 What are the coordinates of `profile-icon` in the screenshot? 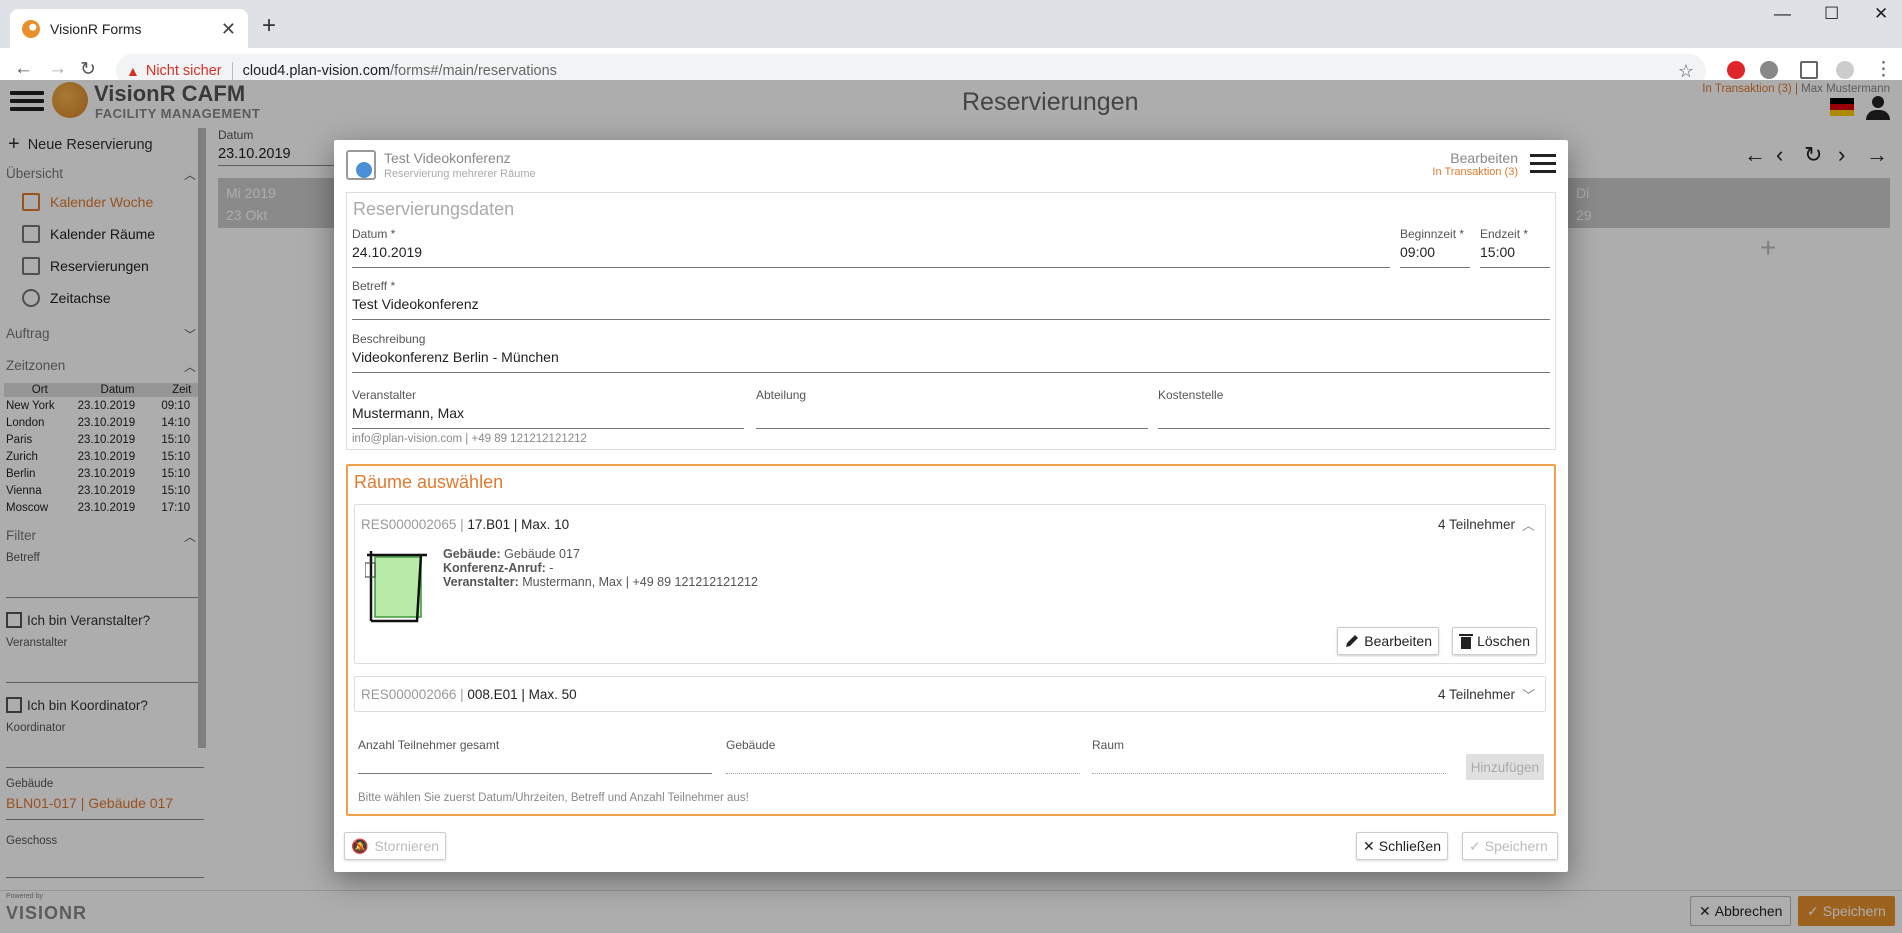 It's located at (1845, 70).